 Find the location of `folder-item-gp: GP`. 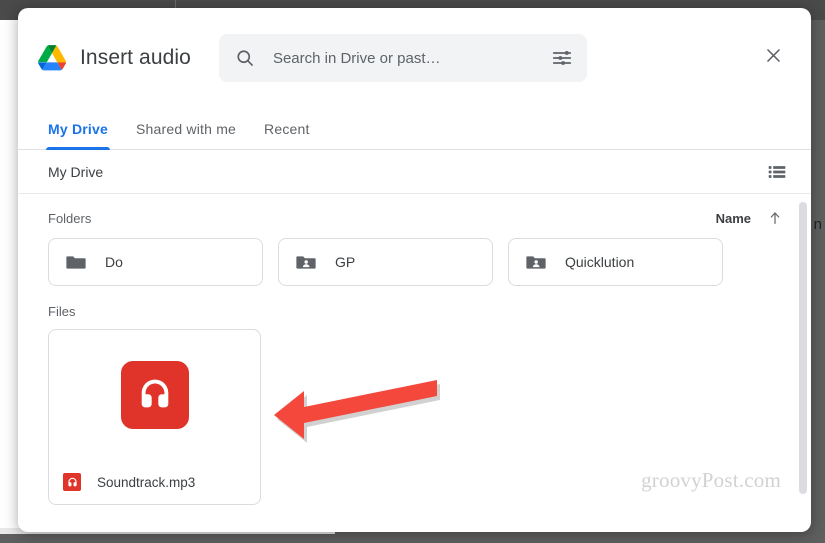

folder-item-gp: GP is located at coordinates (385, 262).